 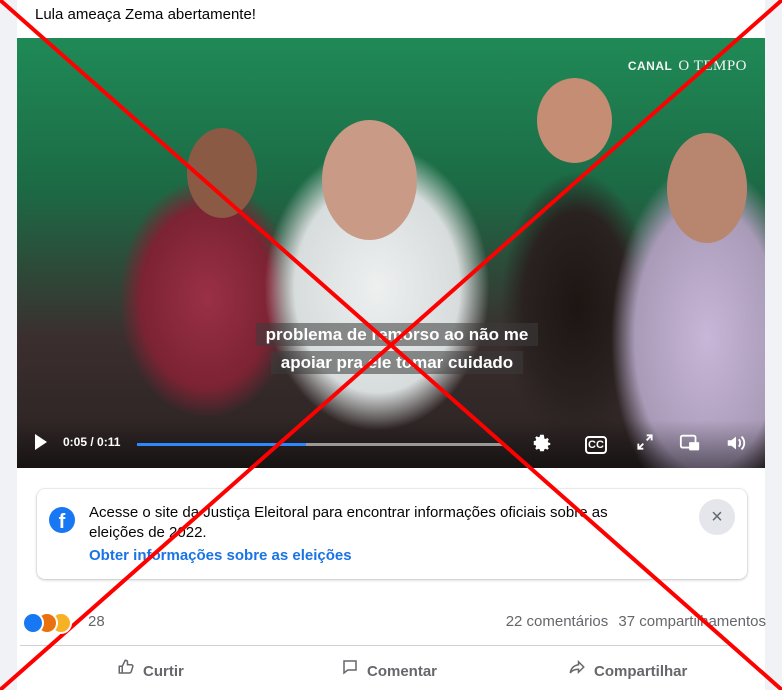 What do you see at coordinates (691, 444) in the screenshot?
I see `picture-in-picture-icon` at bounding box center [691, 444].